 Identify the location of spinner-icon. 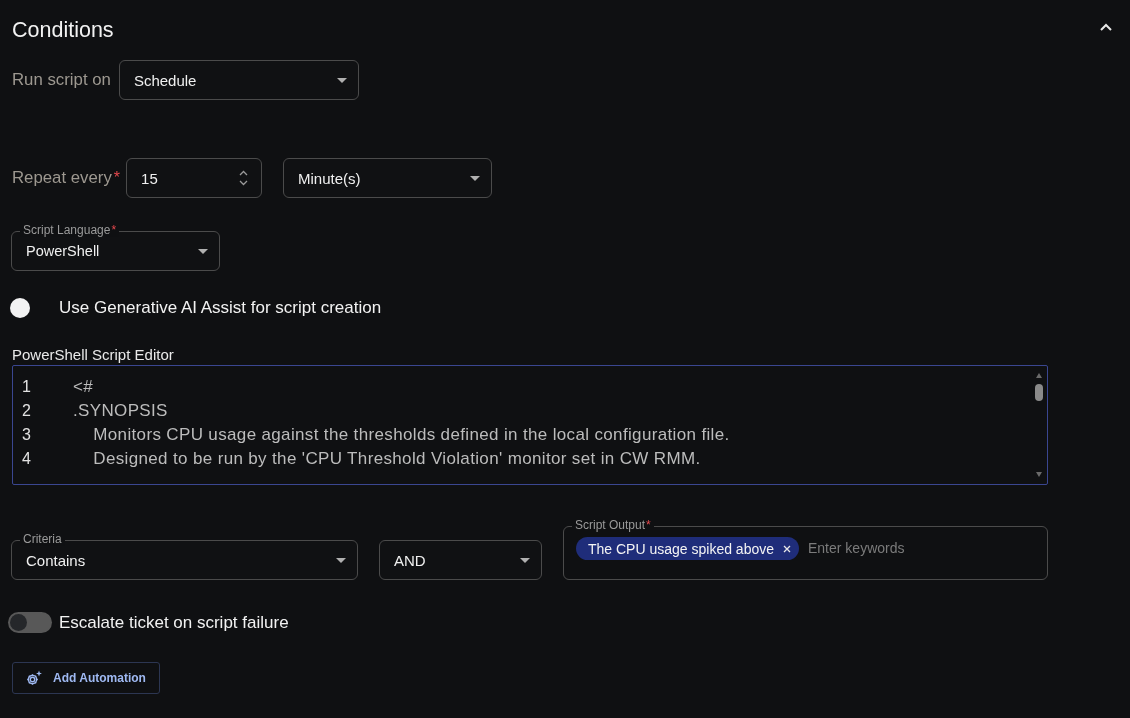
(244, 178).